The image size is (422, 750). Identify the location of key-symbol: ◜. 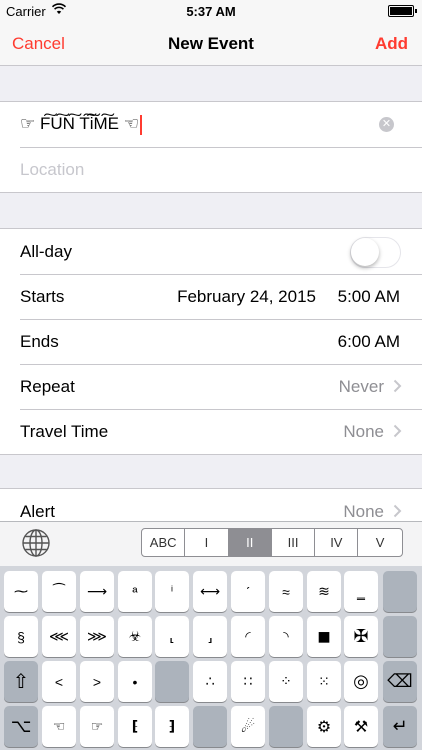
(248, 636).